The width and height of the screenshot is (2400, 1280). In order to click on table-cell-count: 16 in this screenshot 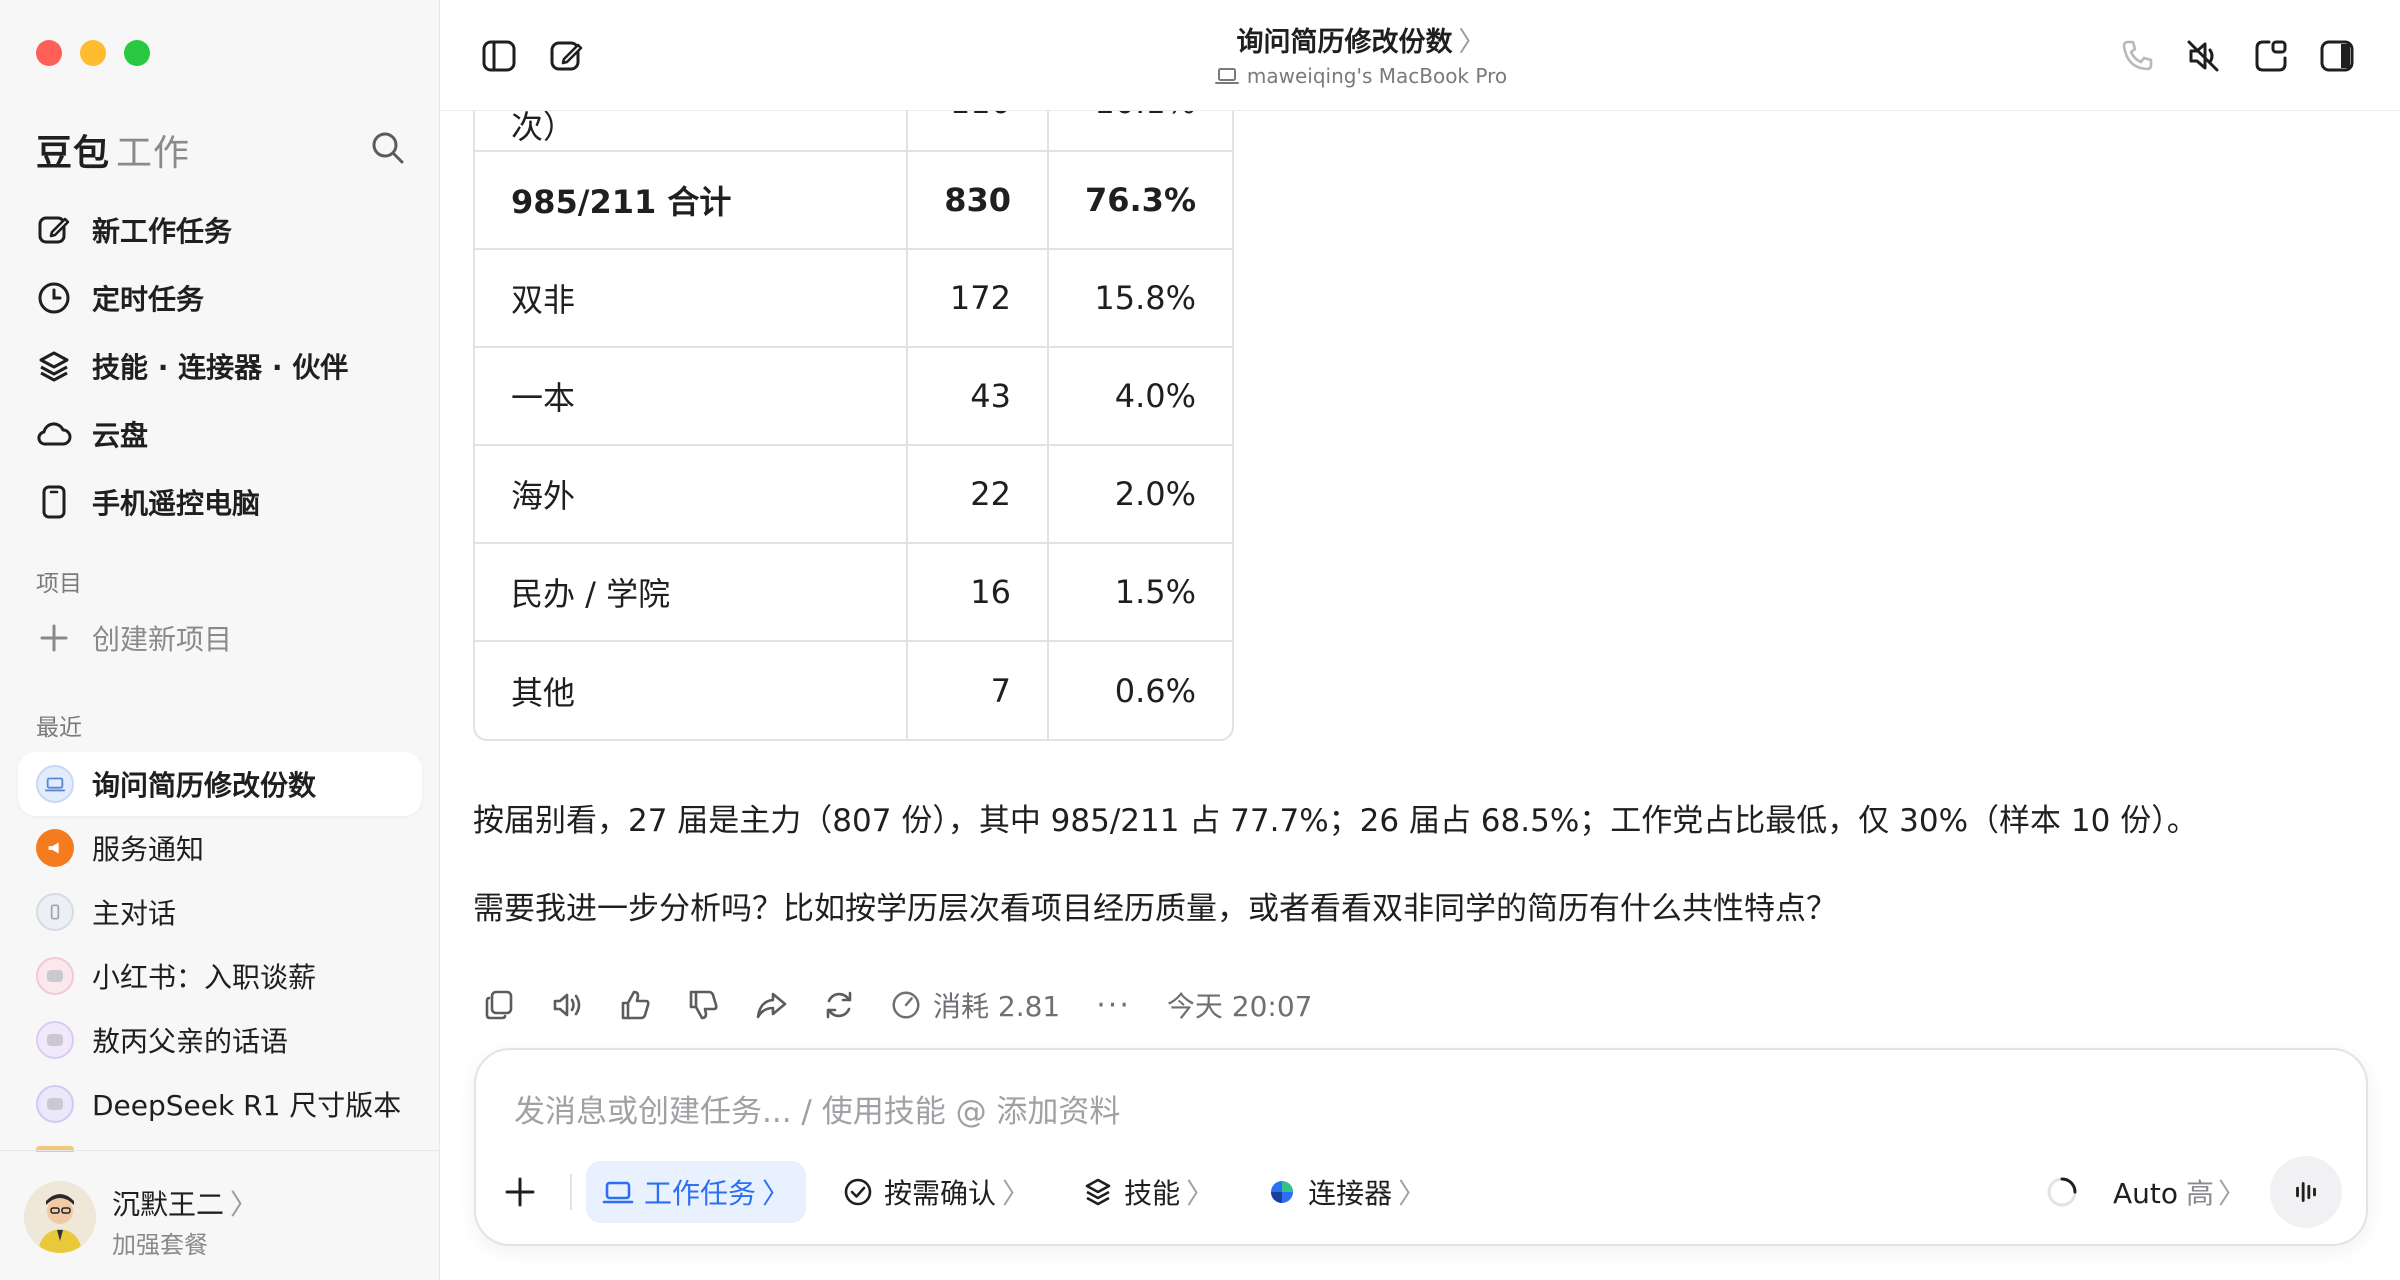, I will do `click(978, 592)`.